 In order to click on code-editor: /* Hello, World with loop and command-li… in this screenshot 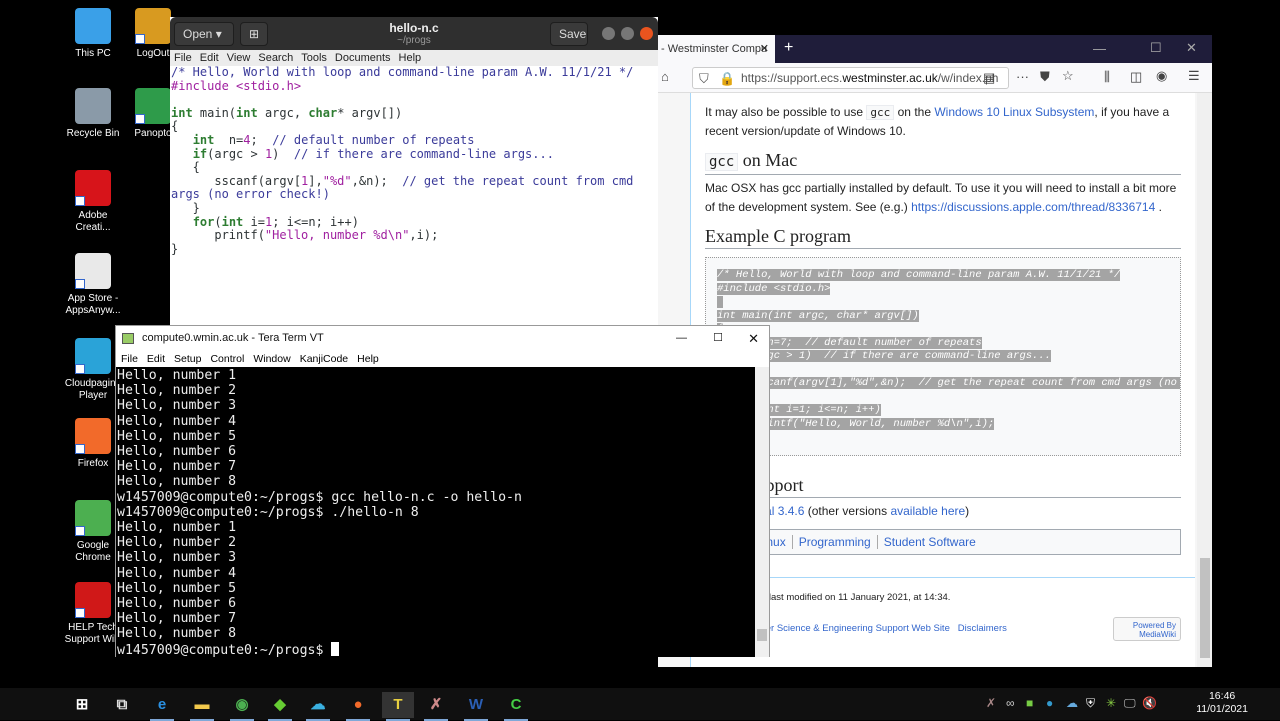, I will do `click(414, 160)`.